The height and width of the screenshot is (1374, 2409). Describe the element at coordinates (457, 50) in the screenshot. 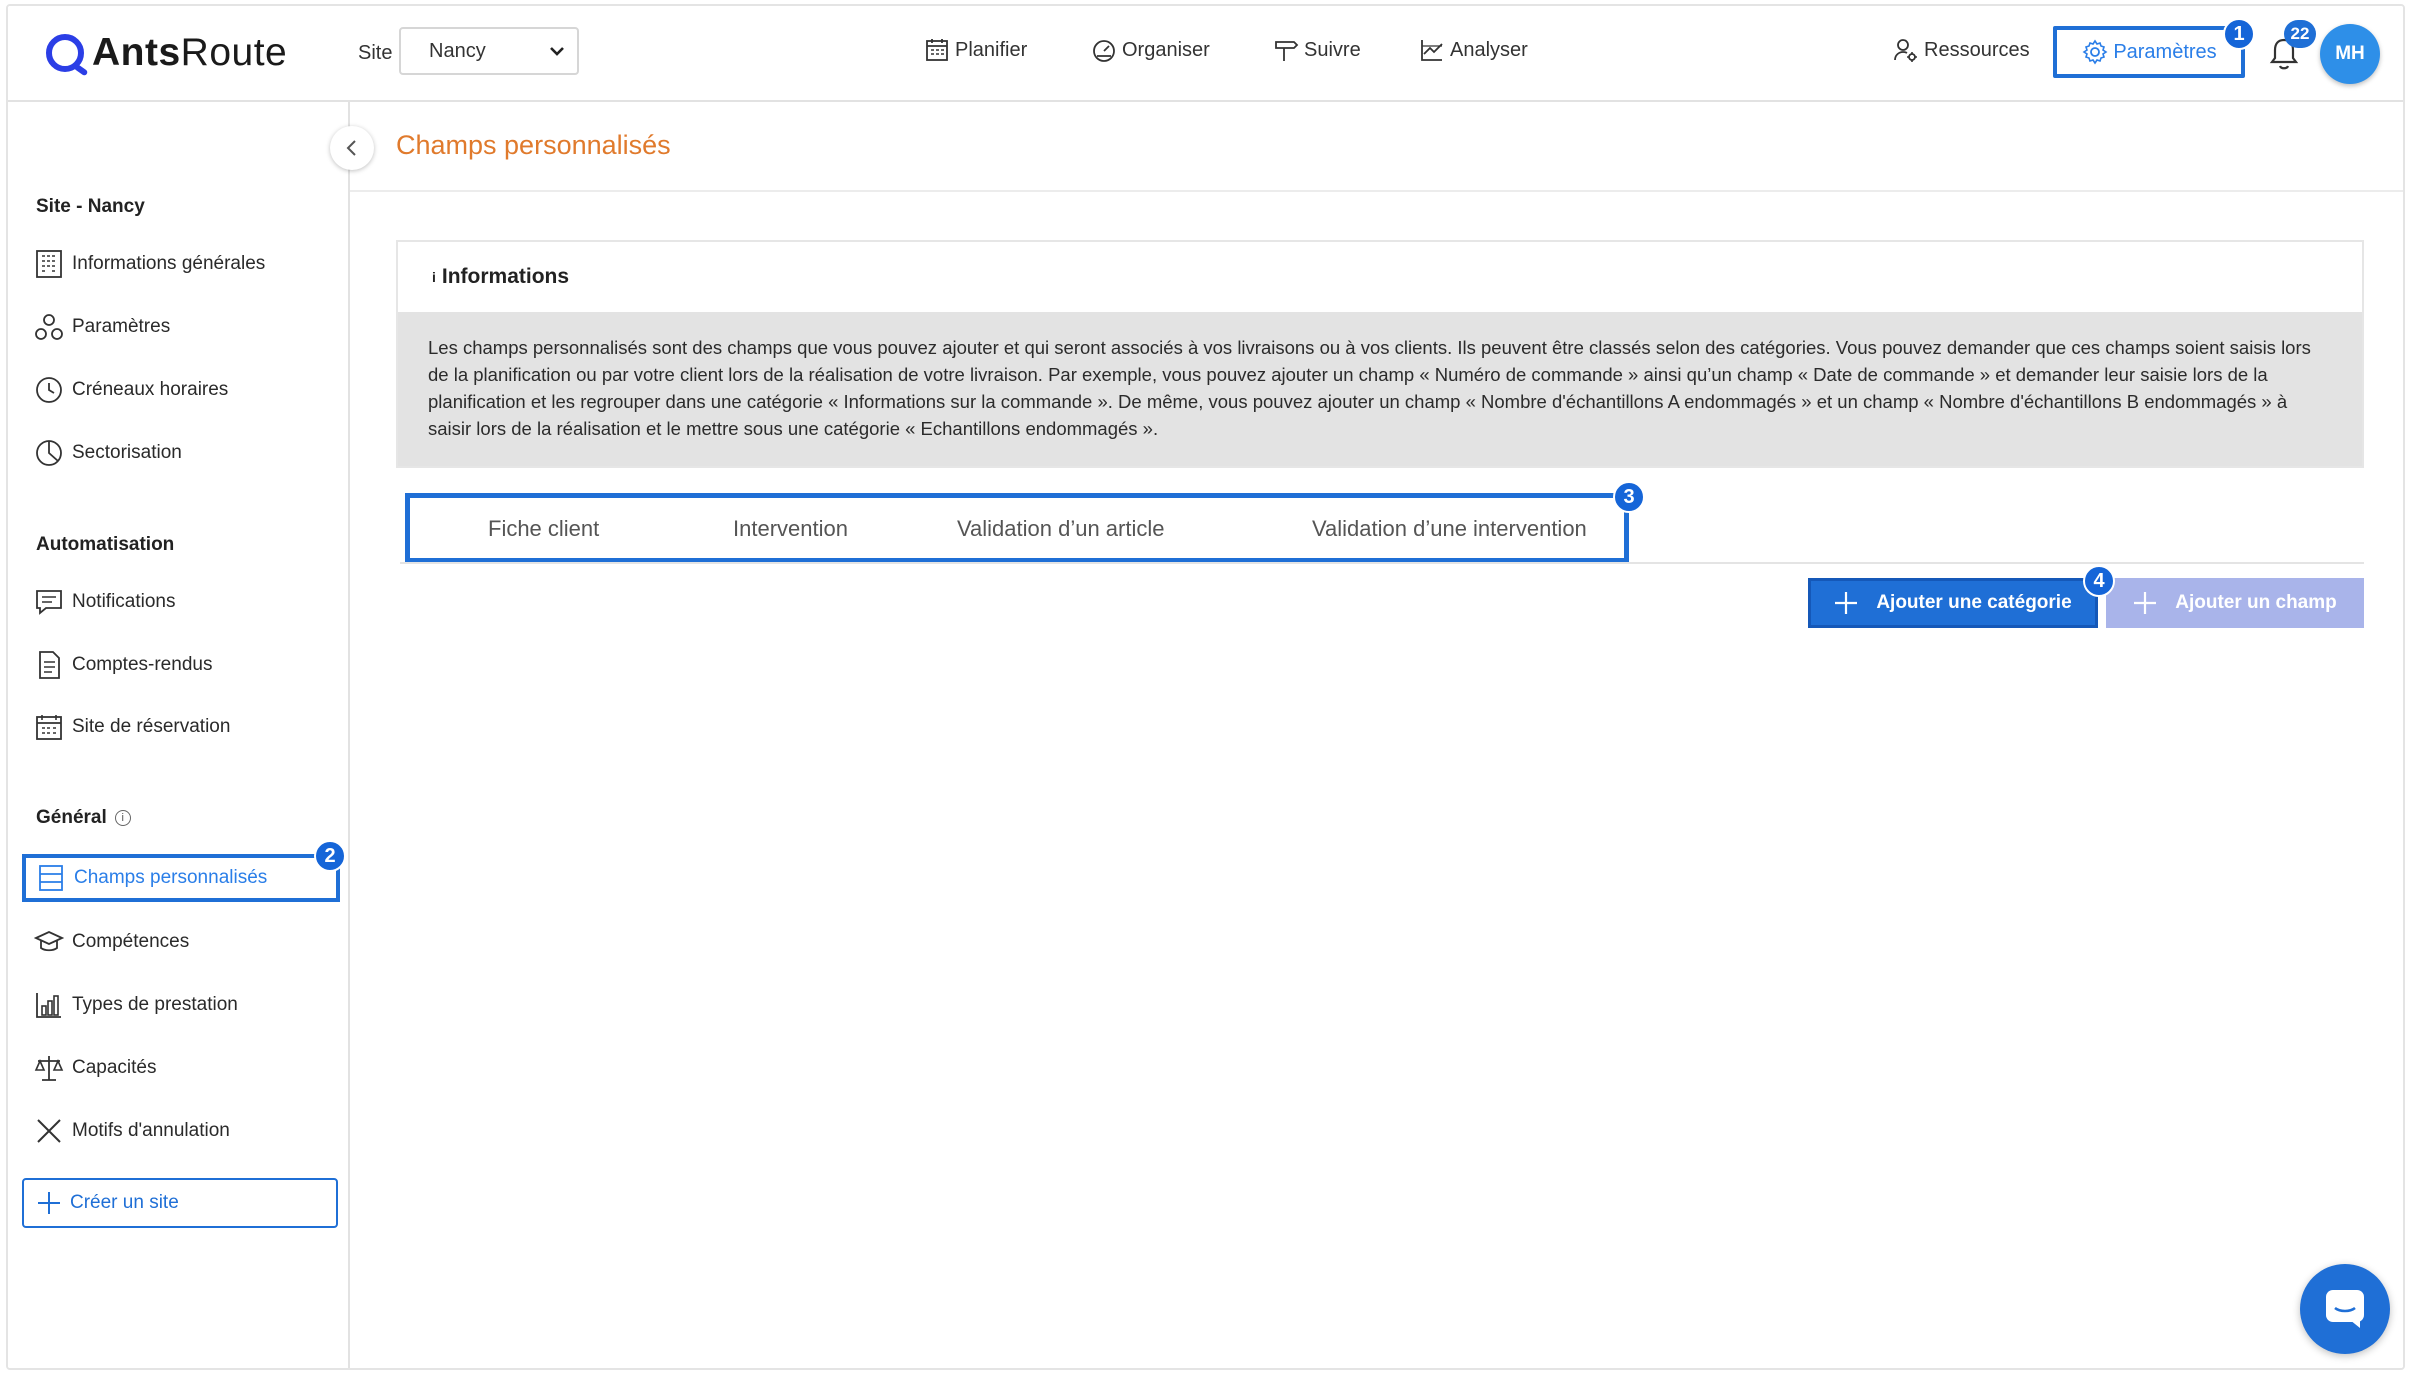

I see `site-select-value: Nancy` at that location.